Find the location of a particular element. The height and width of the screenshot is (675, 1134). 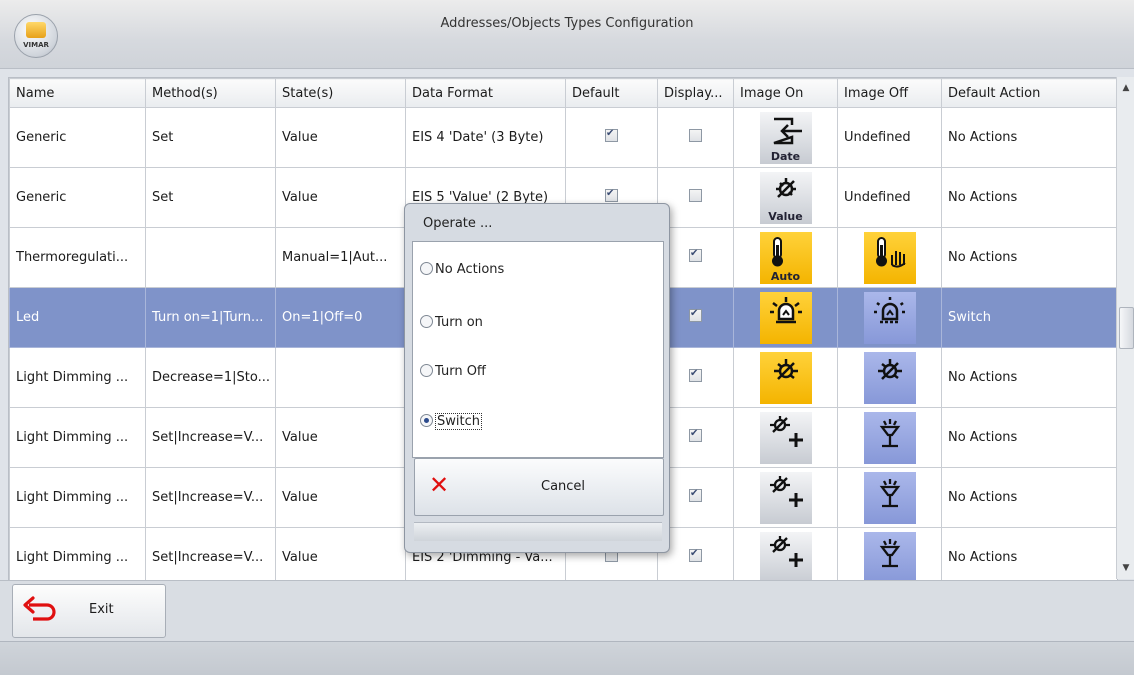

col-name: Name is located at coordinates (77, 93).